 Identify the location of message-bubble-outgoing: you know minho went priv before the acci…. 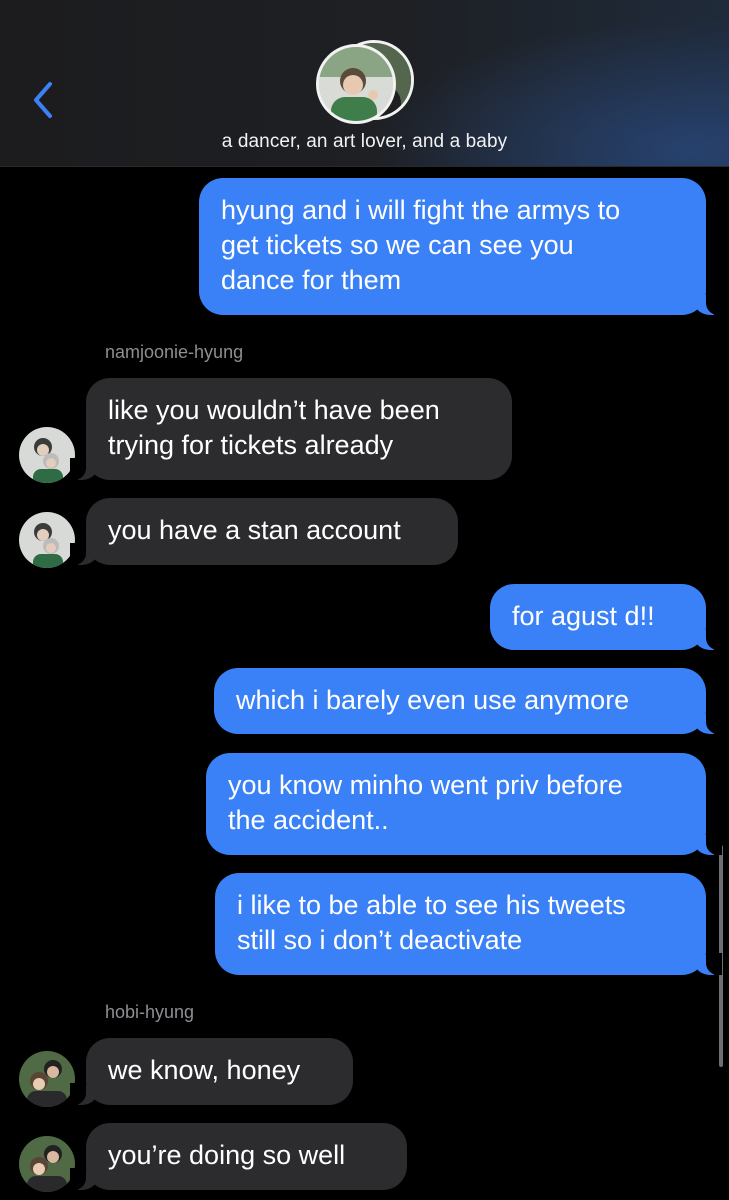
(464, 804).